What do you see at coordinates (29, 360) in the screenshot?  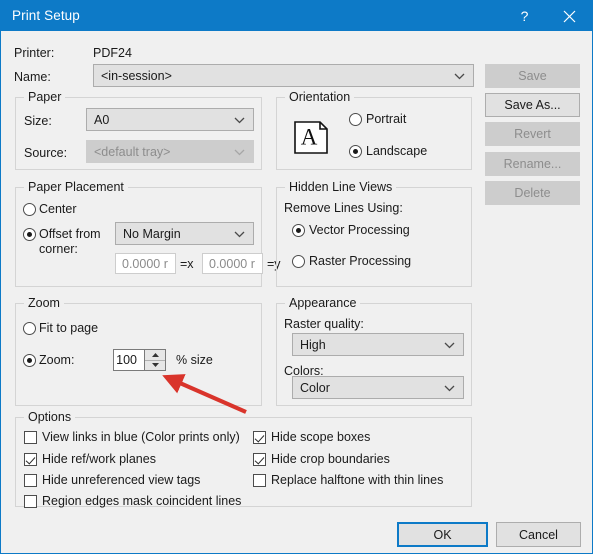 I see `zoom-radio` at bounding box center [29, 360].